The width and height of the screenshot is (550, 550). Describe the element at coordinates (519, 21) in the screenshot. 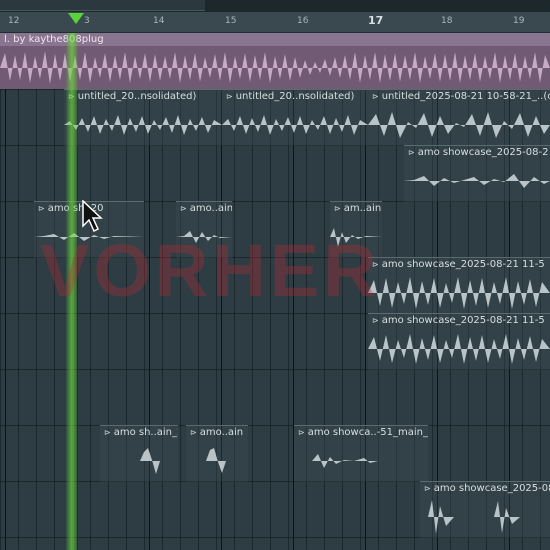

I see `ruler-number: 19` at that location.